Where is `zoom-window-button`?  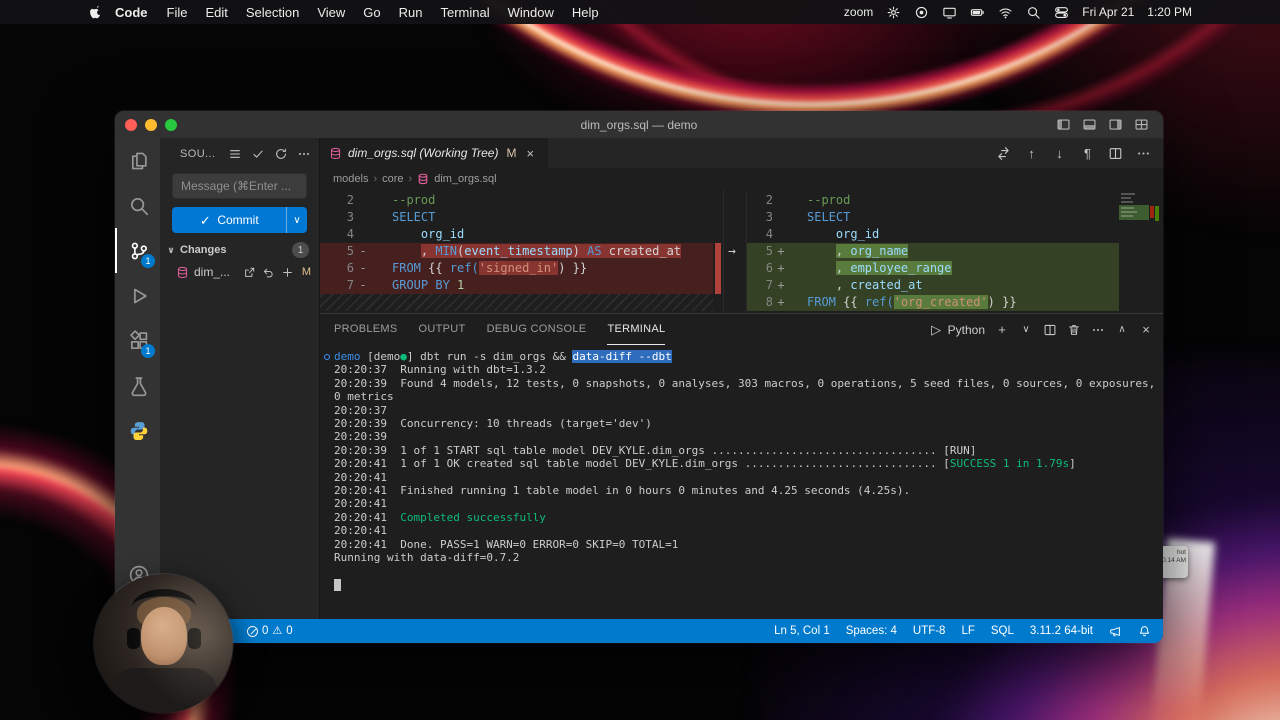 zoom-window-button is located at coordinates (171, 124).